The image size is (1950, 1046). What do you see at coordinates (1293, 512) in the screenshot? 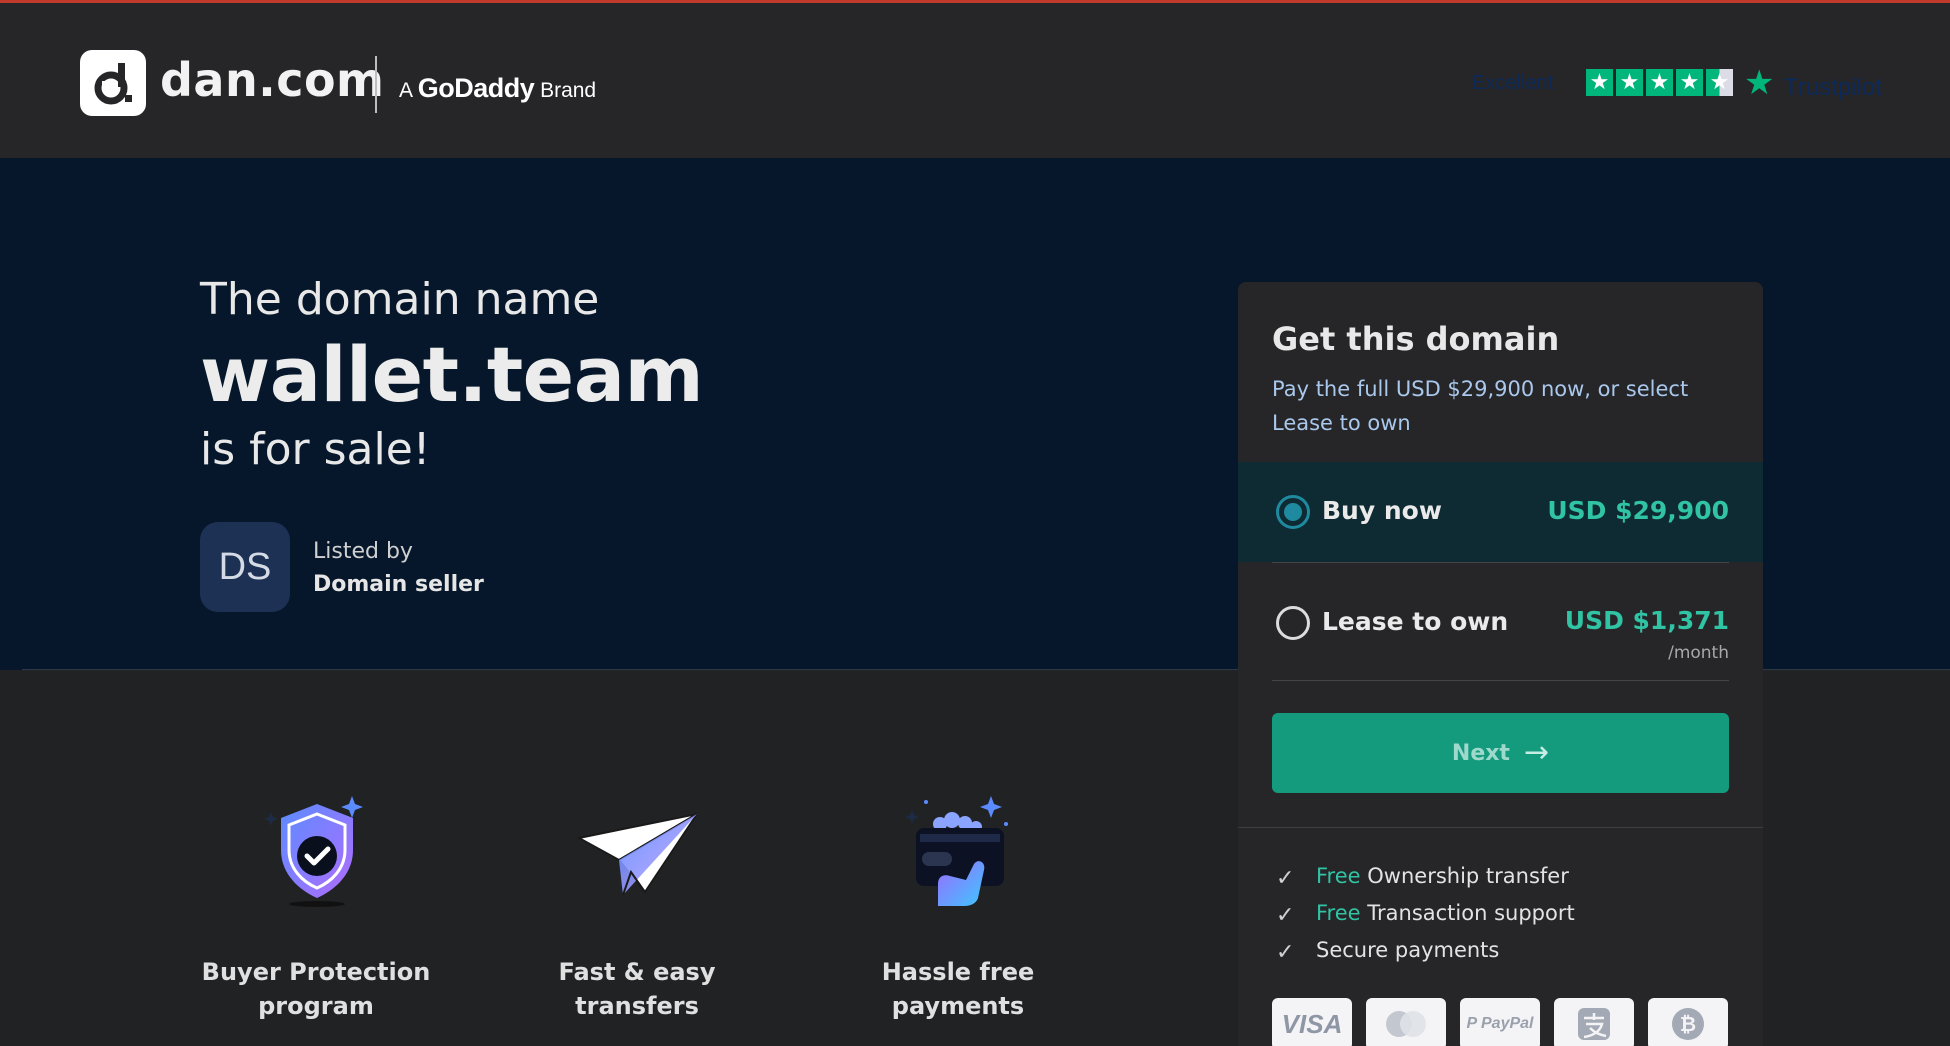
I see `radio-buy-now` at bounding box center [1293, 512].